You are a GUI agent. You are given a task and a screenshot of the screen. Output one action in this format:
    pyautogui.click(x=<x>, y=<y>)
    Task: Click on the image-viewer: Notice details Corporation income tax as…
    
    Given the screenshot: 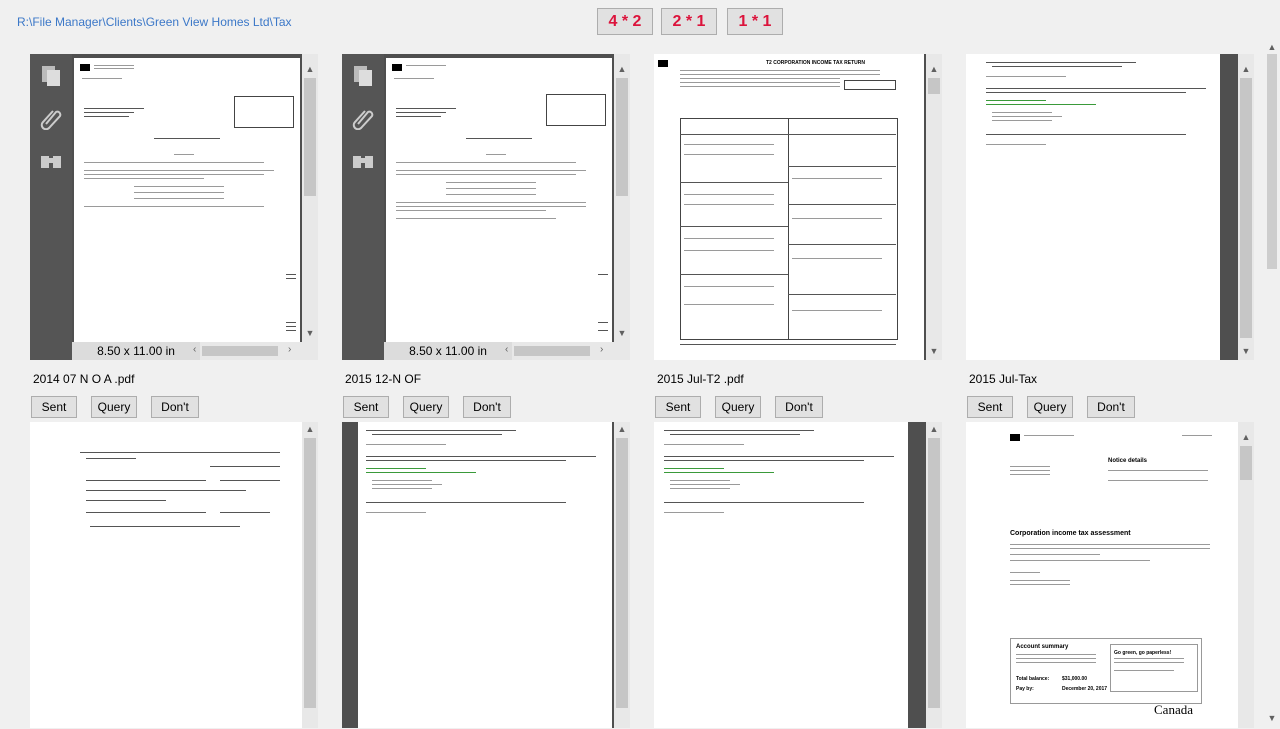 What is the action you would take?
    pyautogui.click(x=1110, y=575)
    